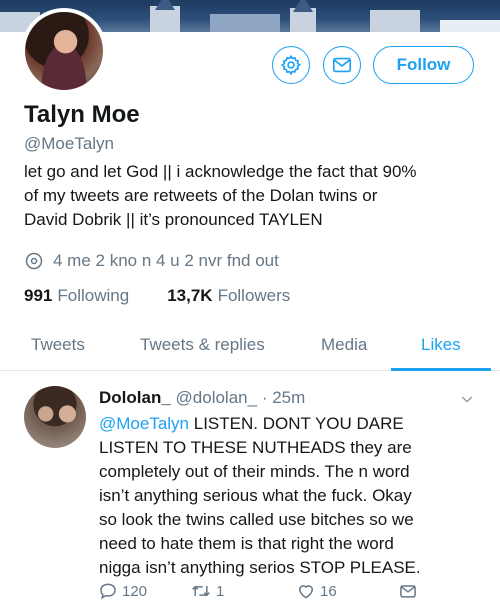 The height and width of the screenshot is (602, 500). I want to click on tweet-author-name: Dololan_, so click(135, 397).